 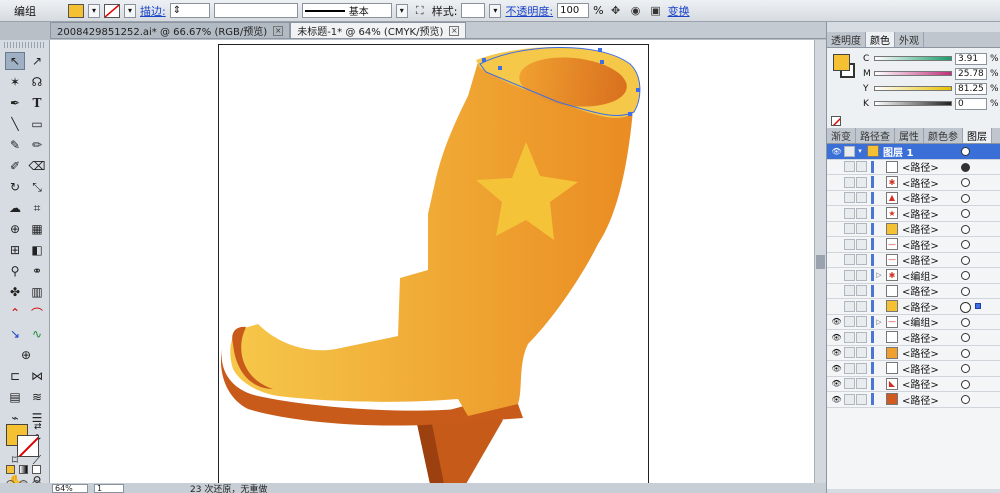 I want to click on swap-icon: ⇄, so click(x=38, y=427).